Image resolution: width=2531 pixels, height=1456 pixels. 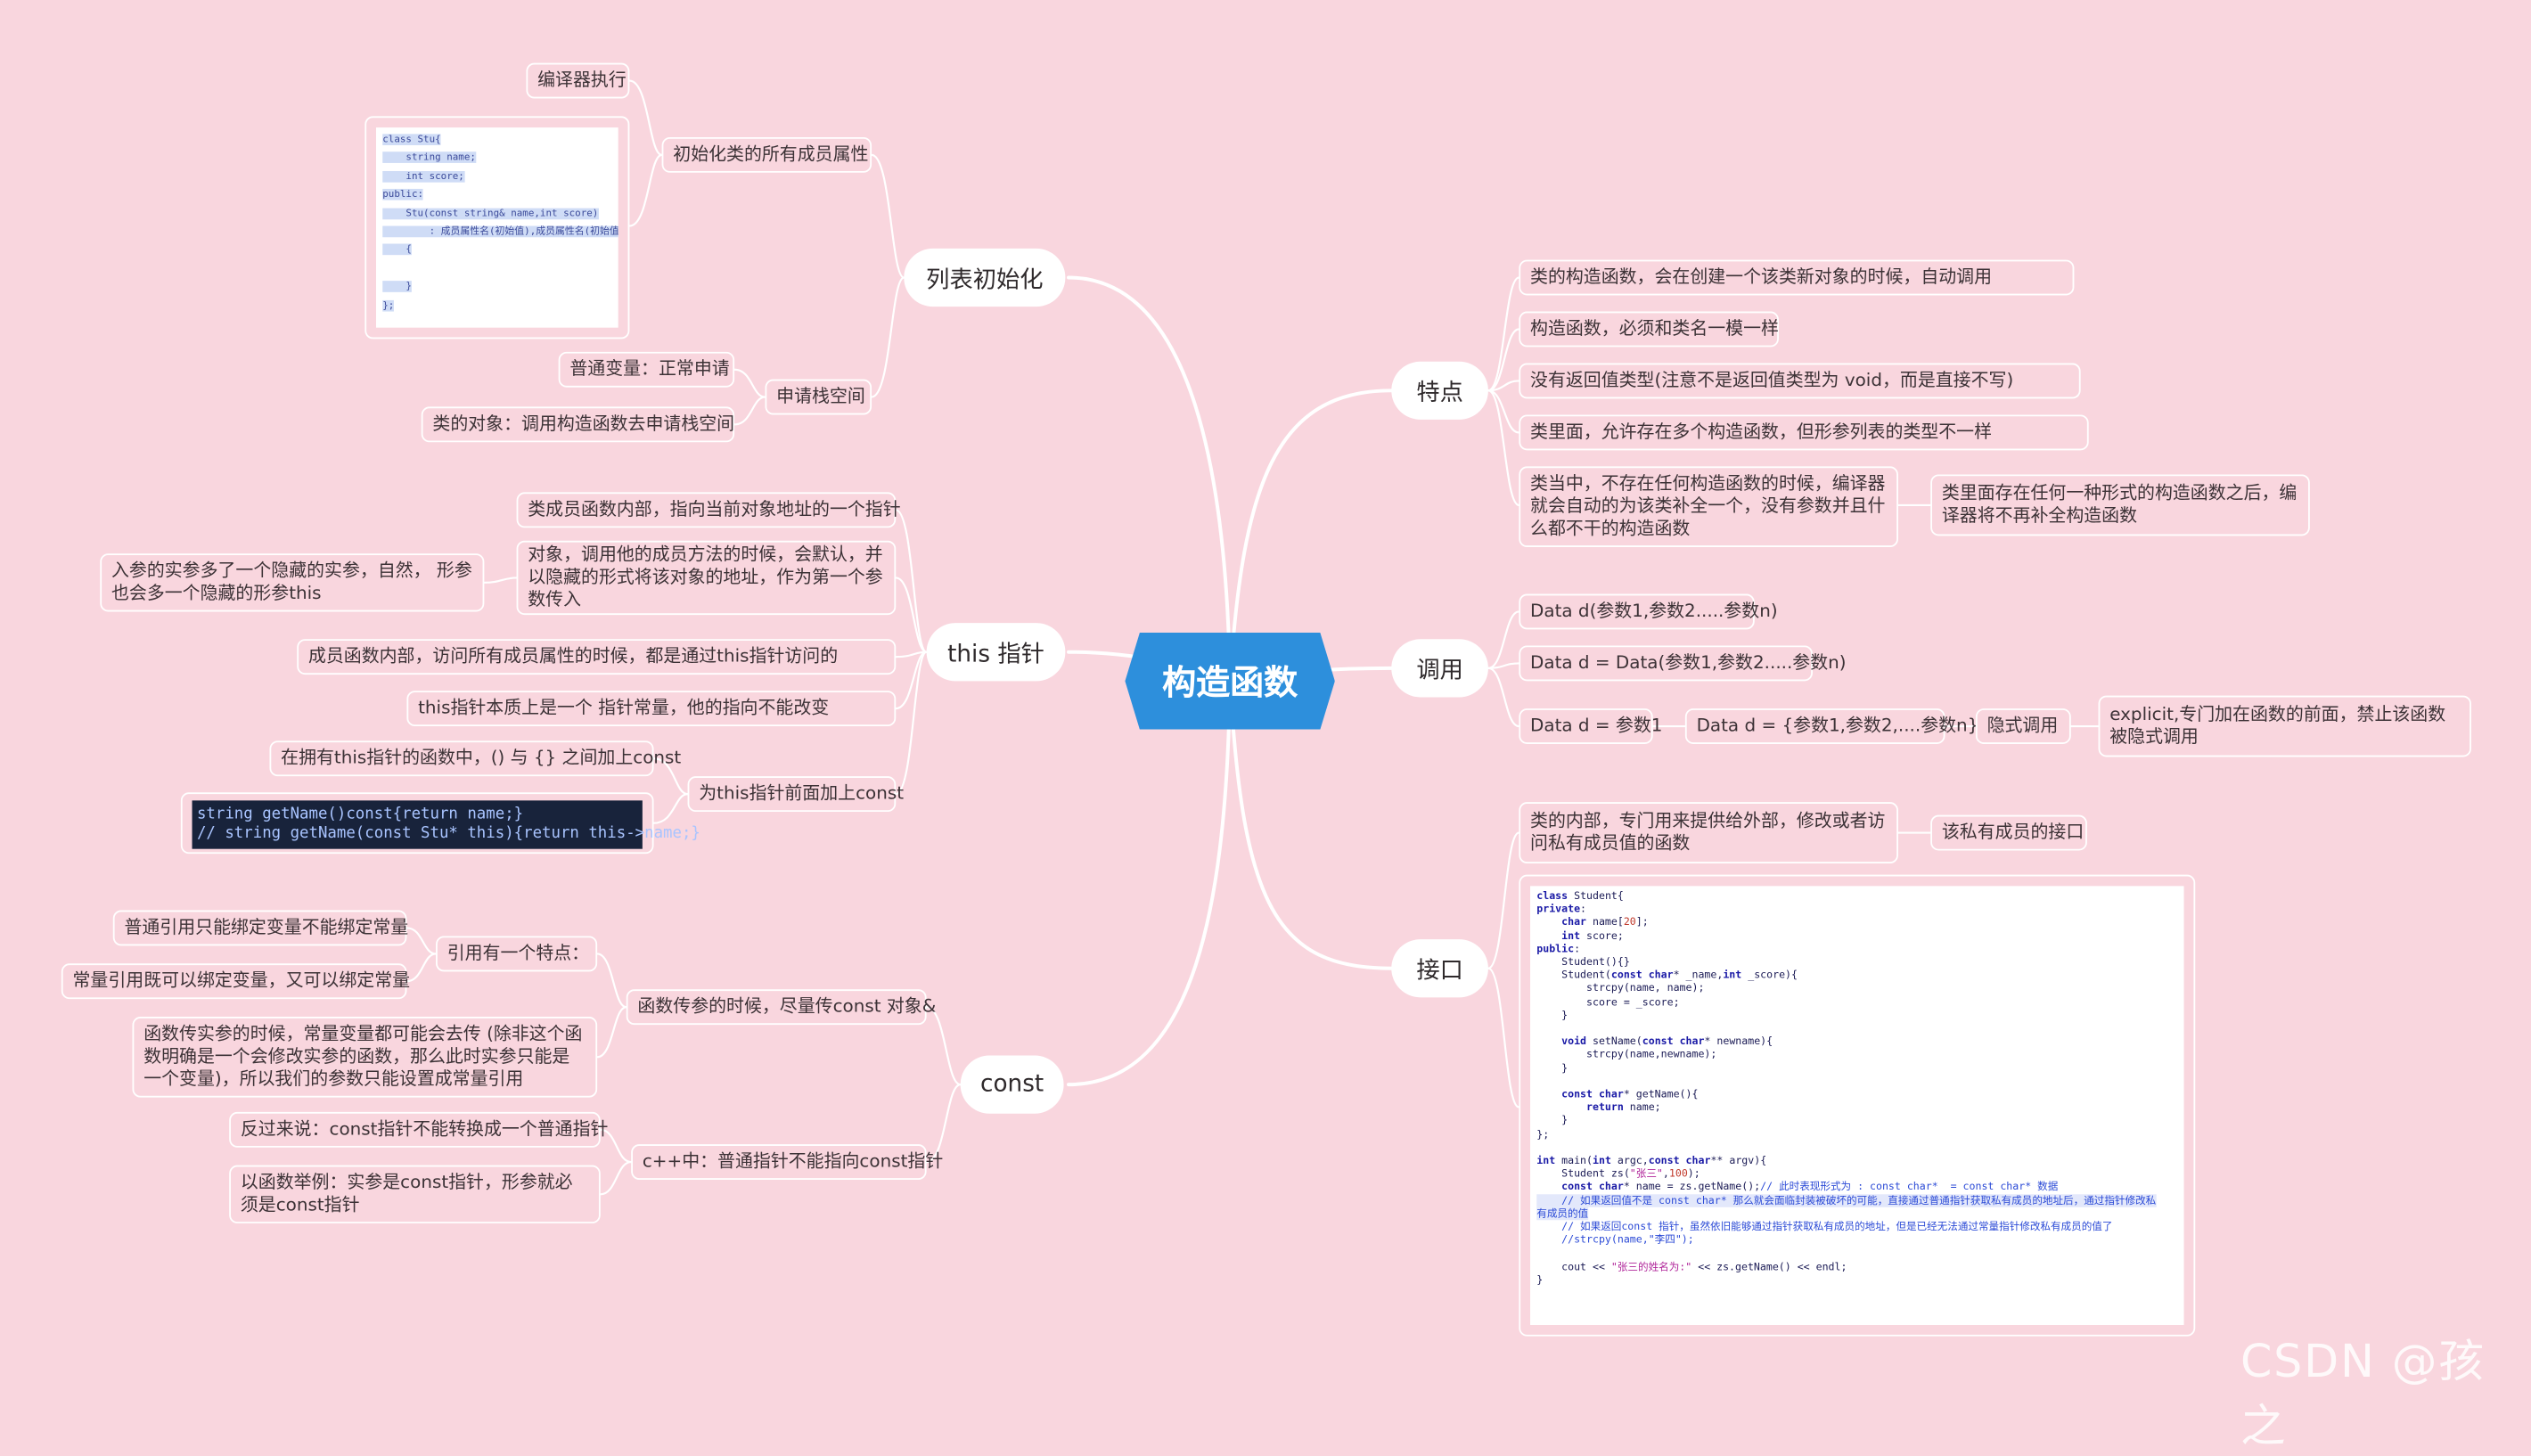 What do you see at coordinates (985, 277) in the screenshot?
I see `branch-init-list: 列表初始化` at bounding box center [985, 277].